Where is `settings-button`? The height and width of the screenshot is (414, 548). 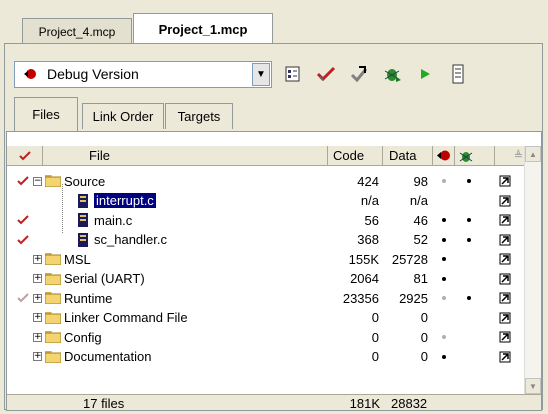
settings-button is located at coordinates (293, 74).